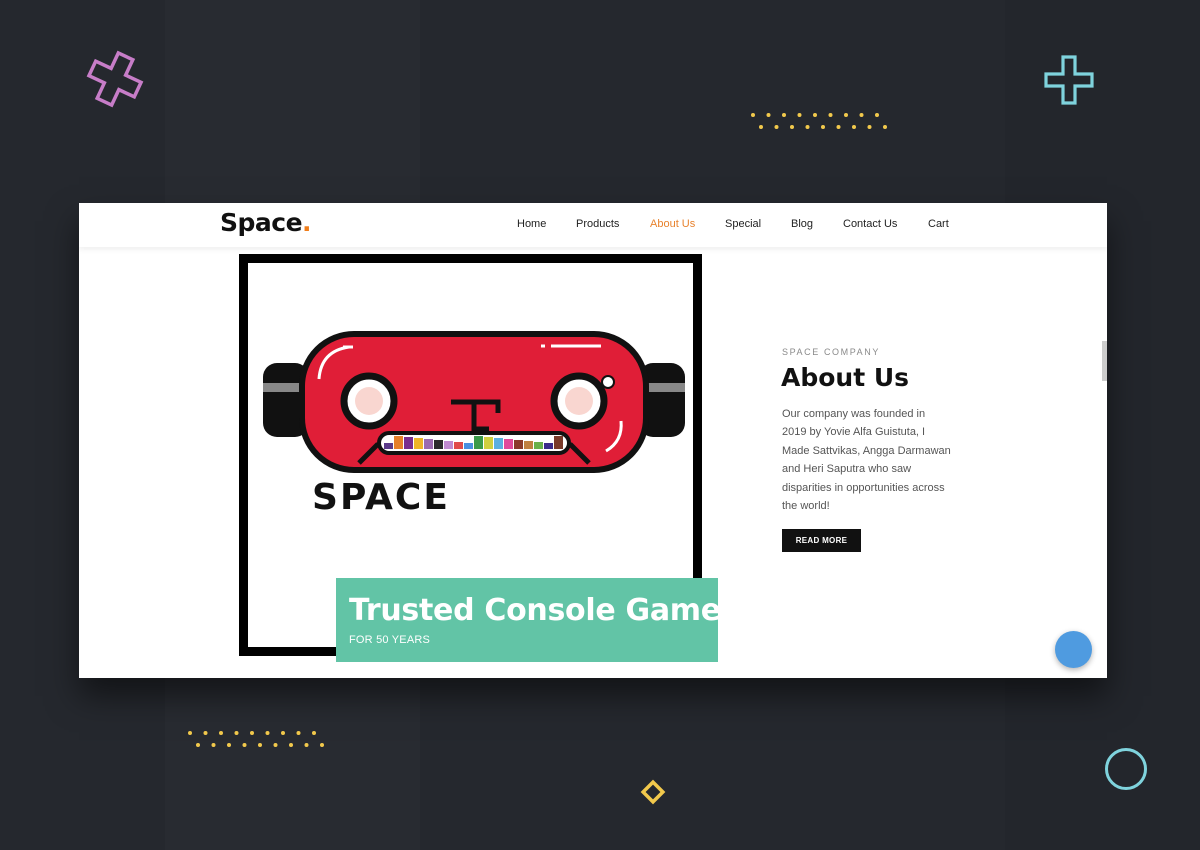 The image size is (1200, 850). Describe the element at coordinates (802, 224) in the screenshot. I see `nav-item-blog: Blog` at that location.